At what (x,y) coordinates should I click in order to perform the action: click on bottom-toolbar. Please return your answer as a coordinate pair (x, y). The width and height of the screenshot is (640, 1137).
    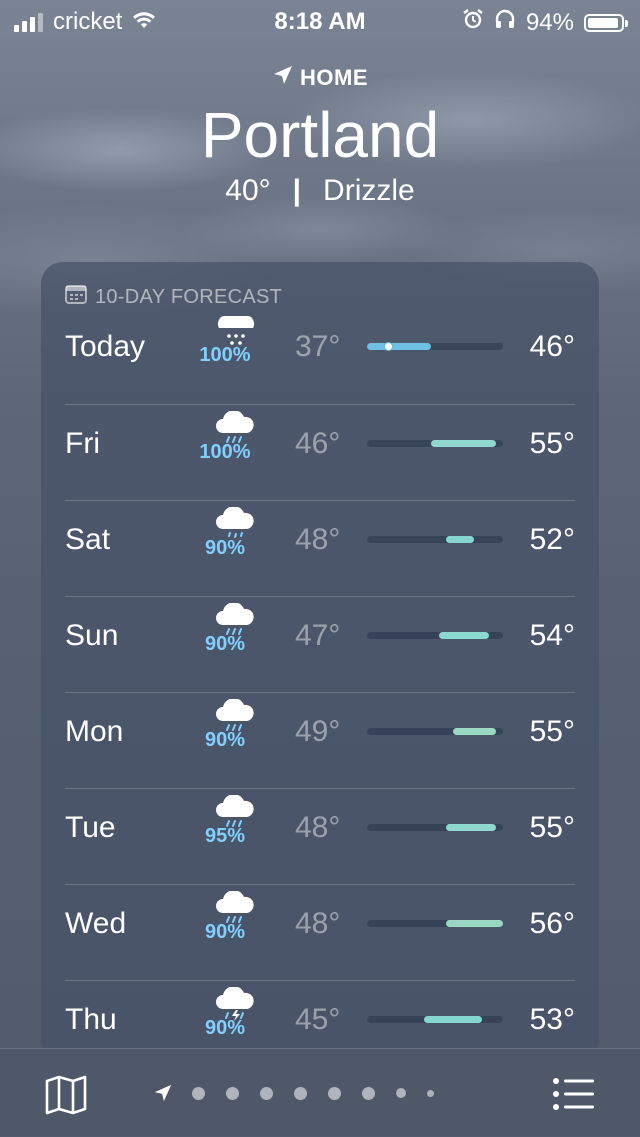
    Looking at the image, I should click on (320, 1092).